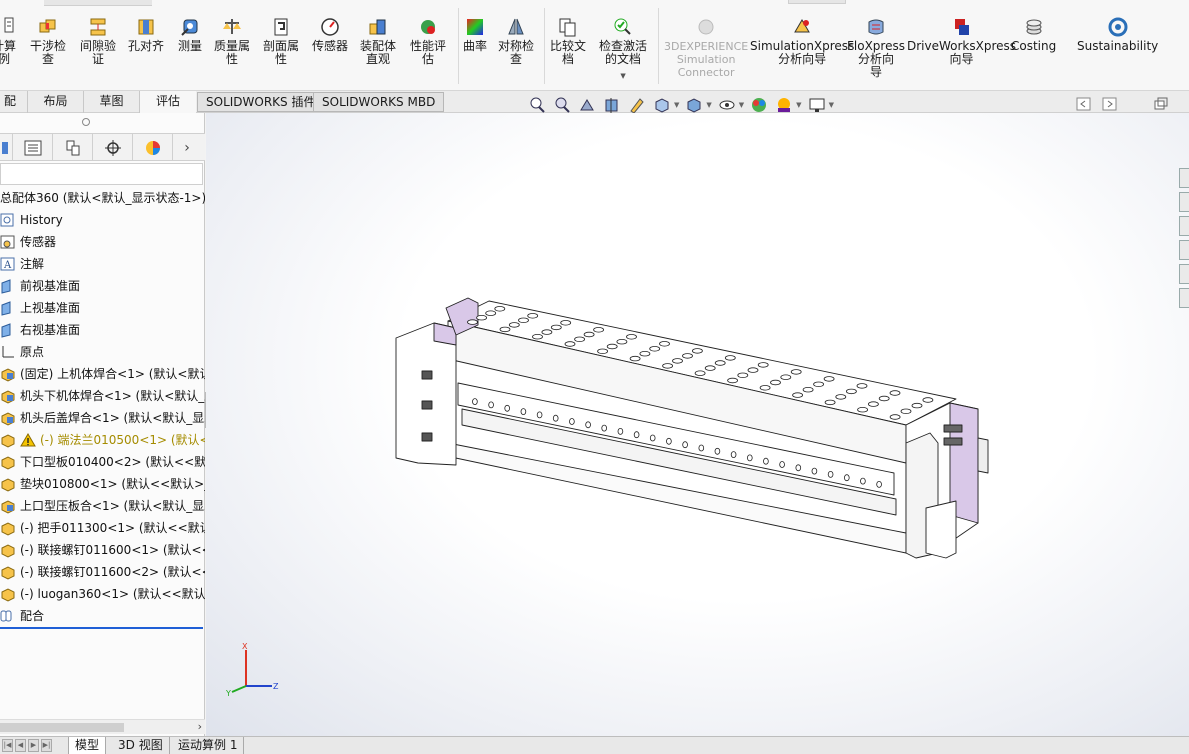 This screenshot has height=754, width=1189. Describe the element at coordinates (102, 220) in the screenshot. I see `tree-item: History` at that location.